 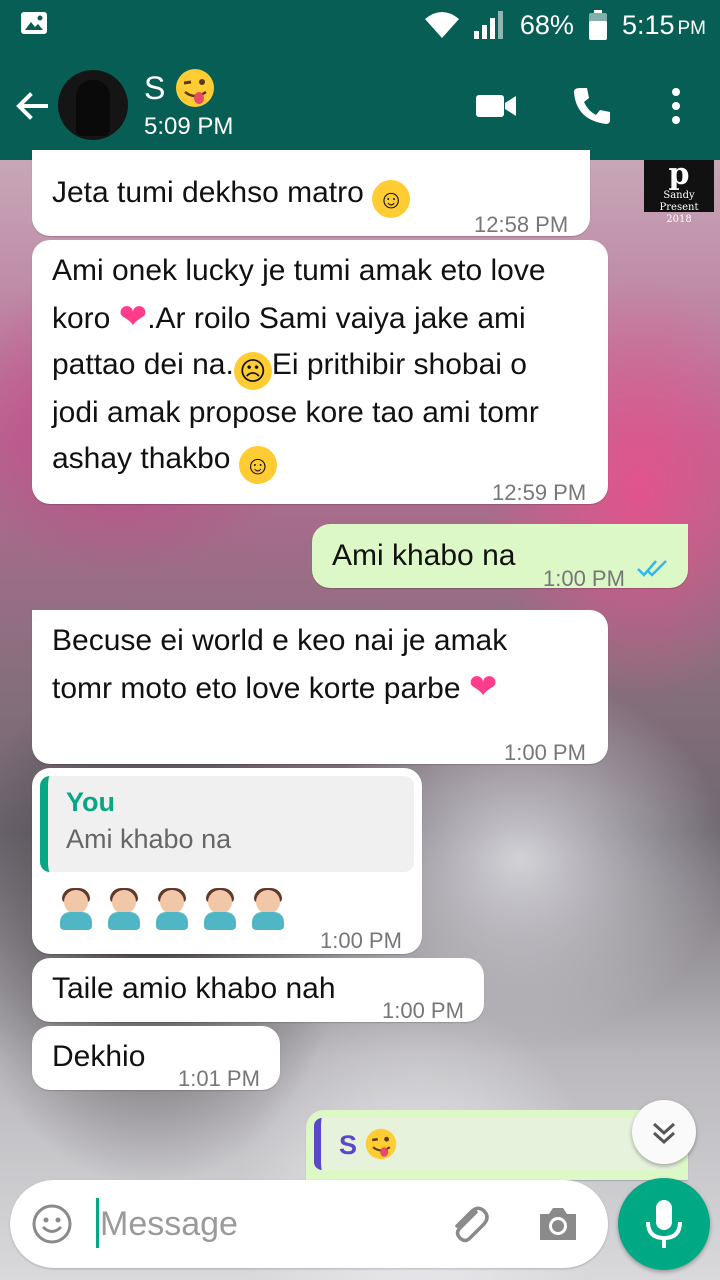 I want to click on facepalm-emoji-row, so click(x=176, y=909).